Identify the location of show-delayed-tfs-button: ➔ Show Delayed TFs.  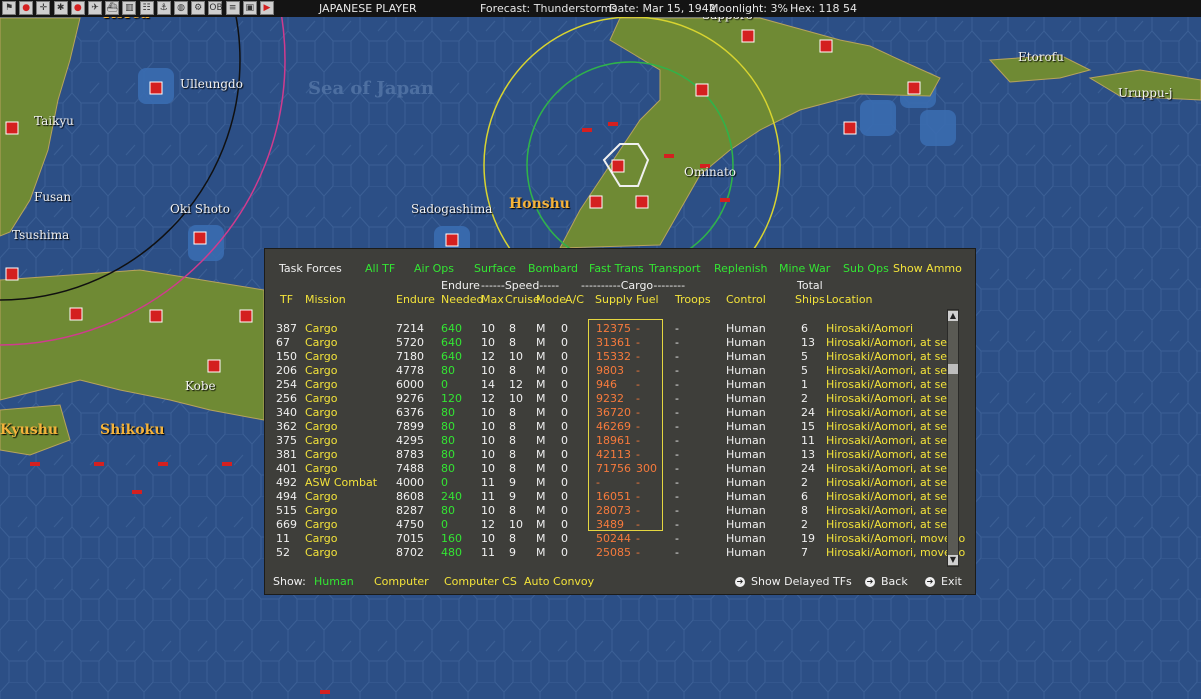
(793, 581).